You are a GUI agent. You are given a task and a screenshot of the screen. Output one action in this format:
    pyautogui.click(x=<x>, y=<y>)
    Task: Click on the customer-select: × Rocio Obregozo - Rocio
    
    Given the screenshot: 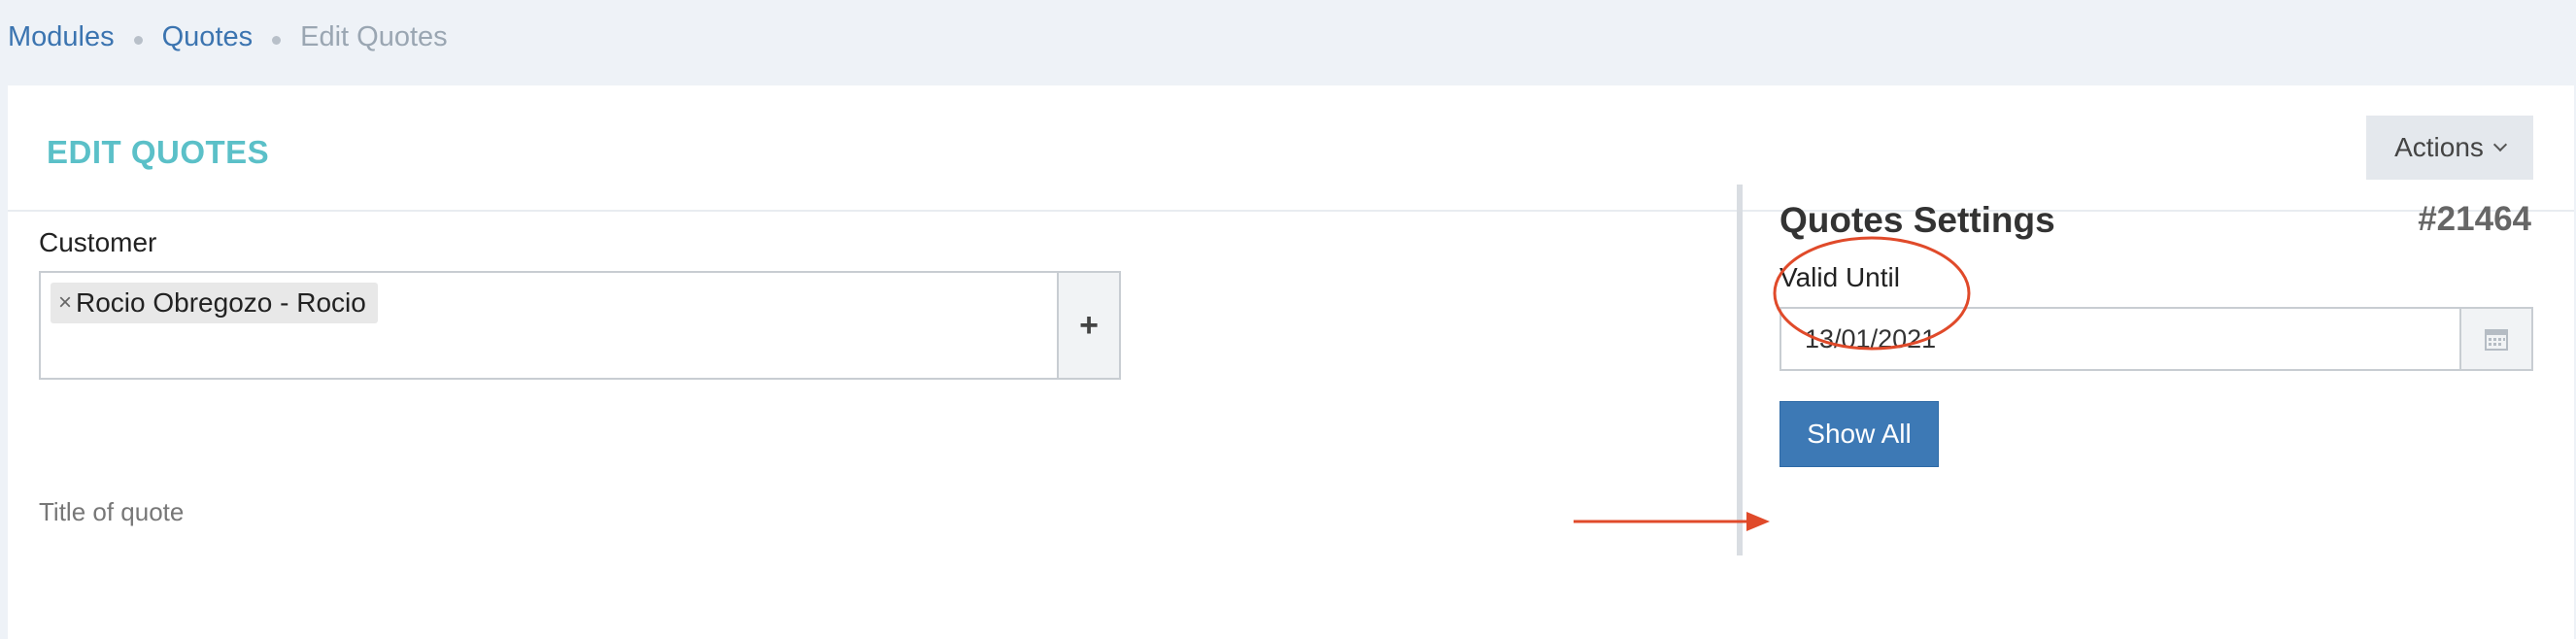 What is the action you would take?
    pyautogui.click(x=549, y=325)
    